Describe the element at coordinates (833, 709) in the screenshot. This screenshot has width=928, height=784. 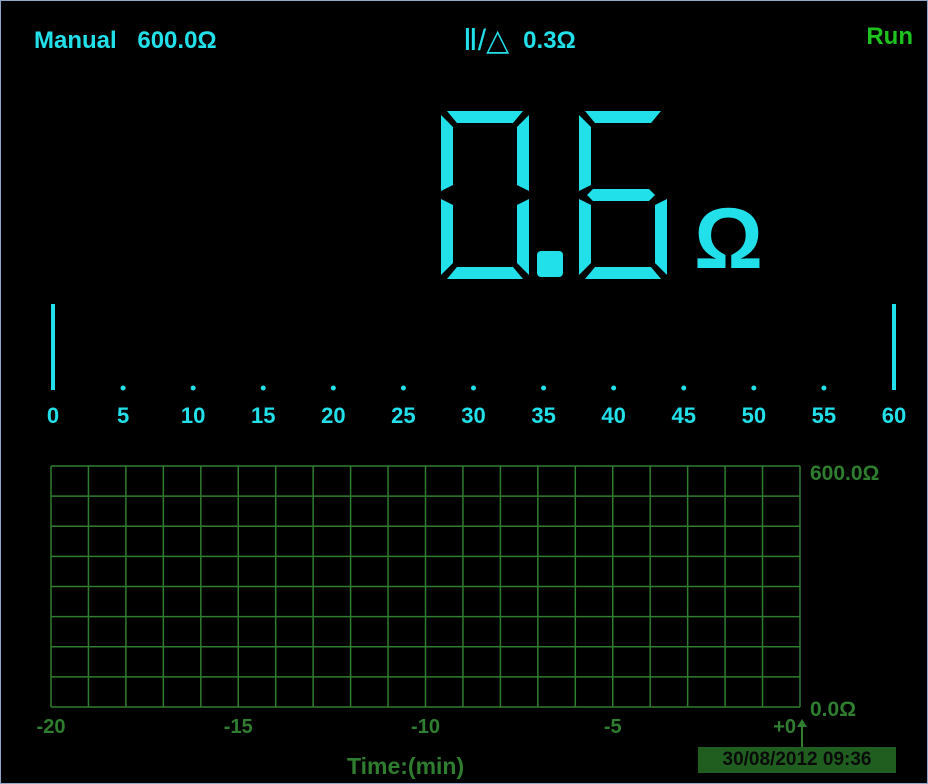
I see `trend-y-min-label: 0.0Ω` at that location.